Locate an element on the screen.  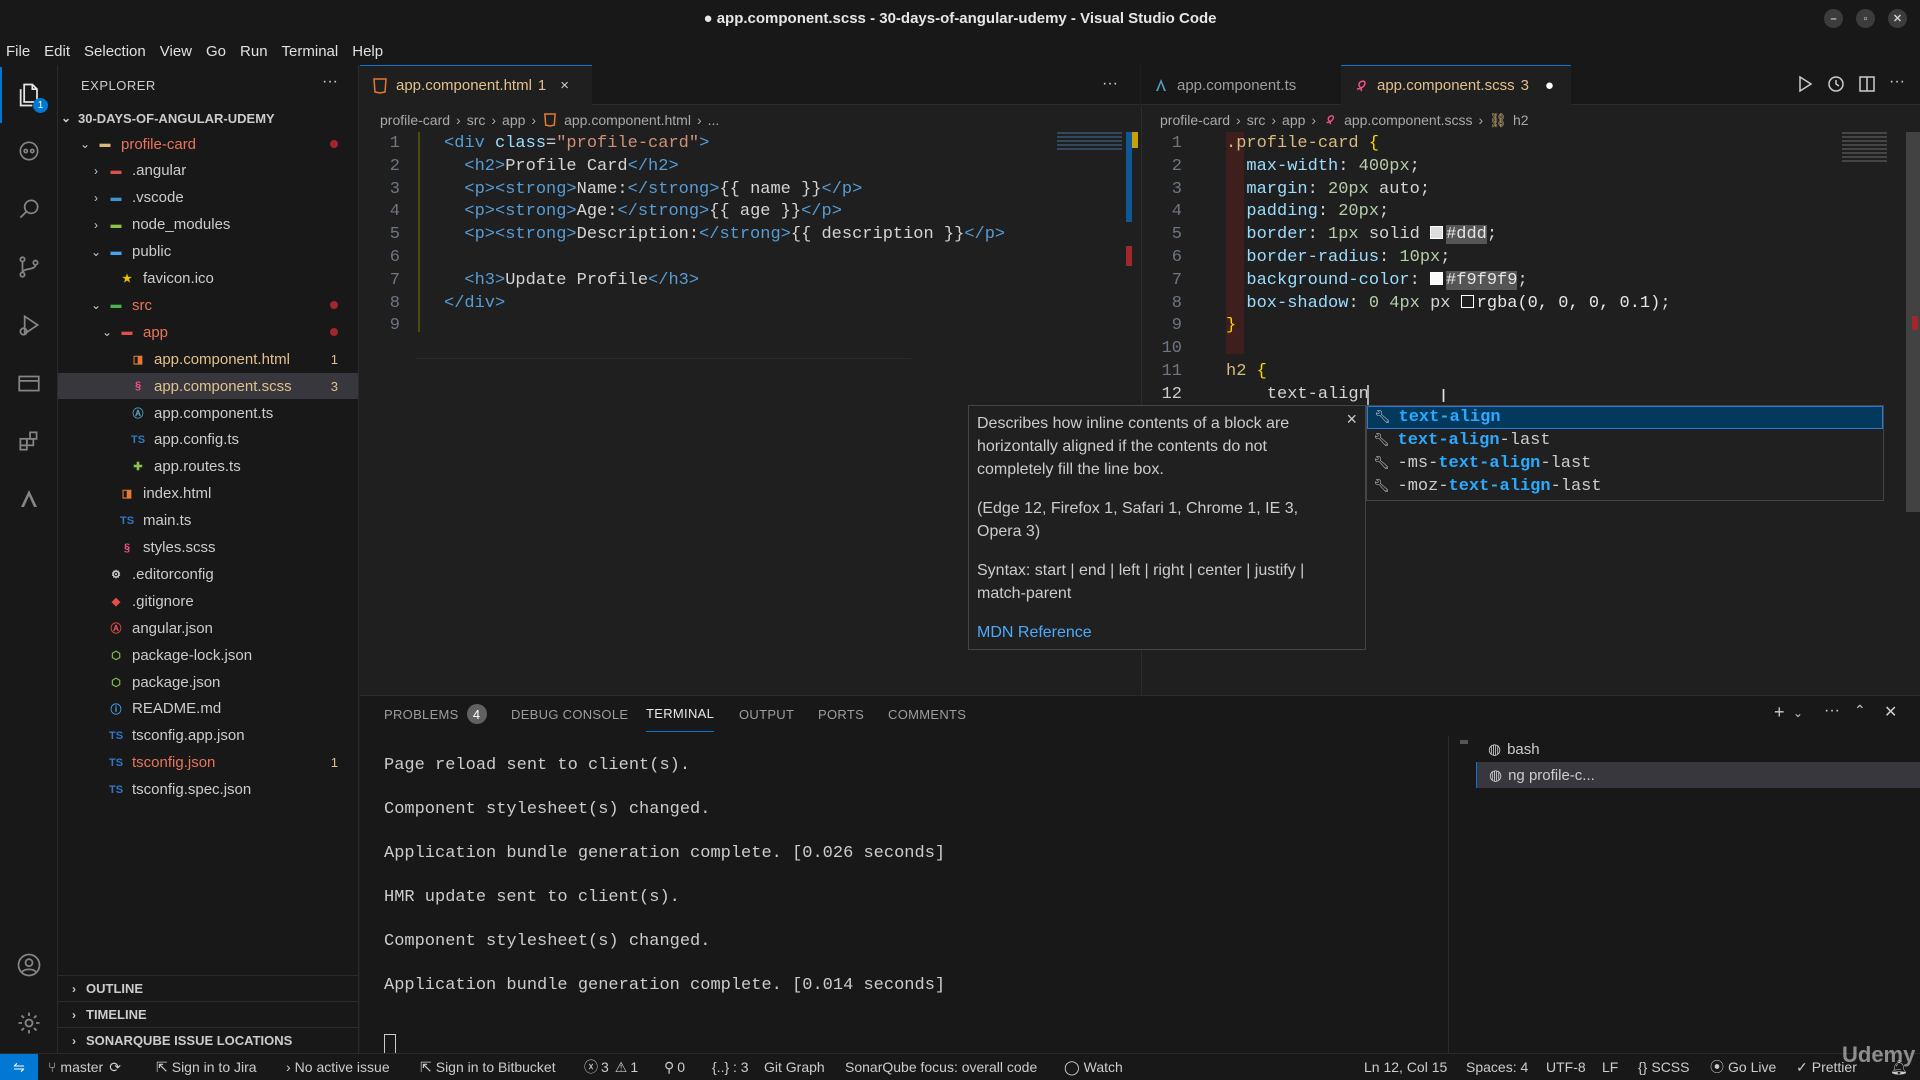
suggestion-item: 🔧︎ -moz-text-align -last is located at coordinates (1625, 486).